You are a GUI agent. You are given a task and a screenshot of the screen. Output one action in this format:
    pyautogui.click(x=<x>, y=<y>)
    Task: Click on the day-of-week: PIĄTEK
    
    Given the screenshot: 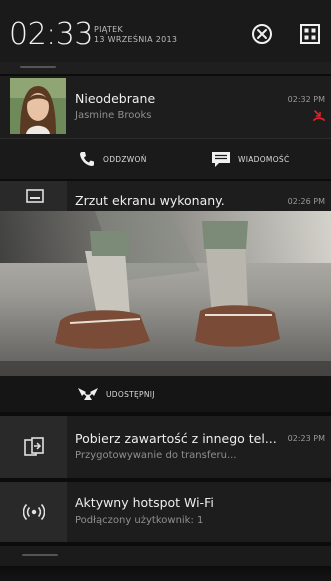 What is the action you would take?
    pyautogui.click(x=109, y=29)
    